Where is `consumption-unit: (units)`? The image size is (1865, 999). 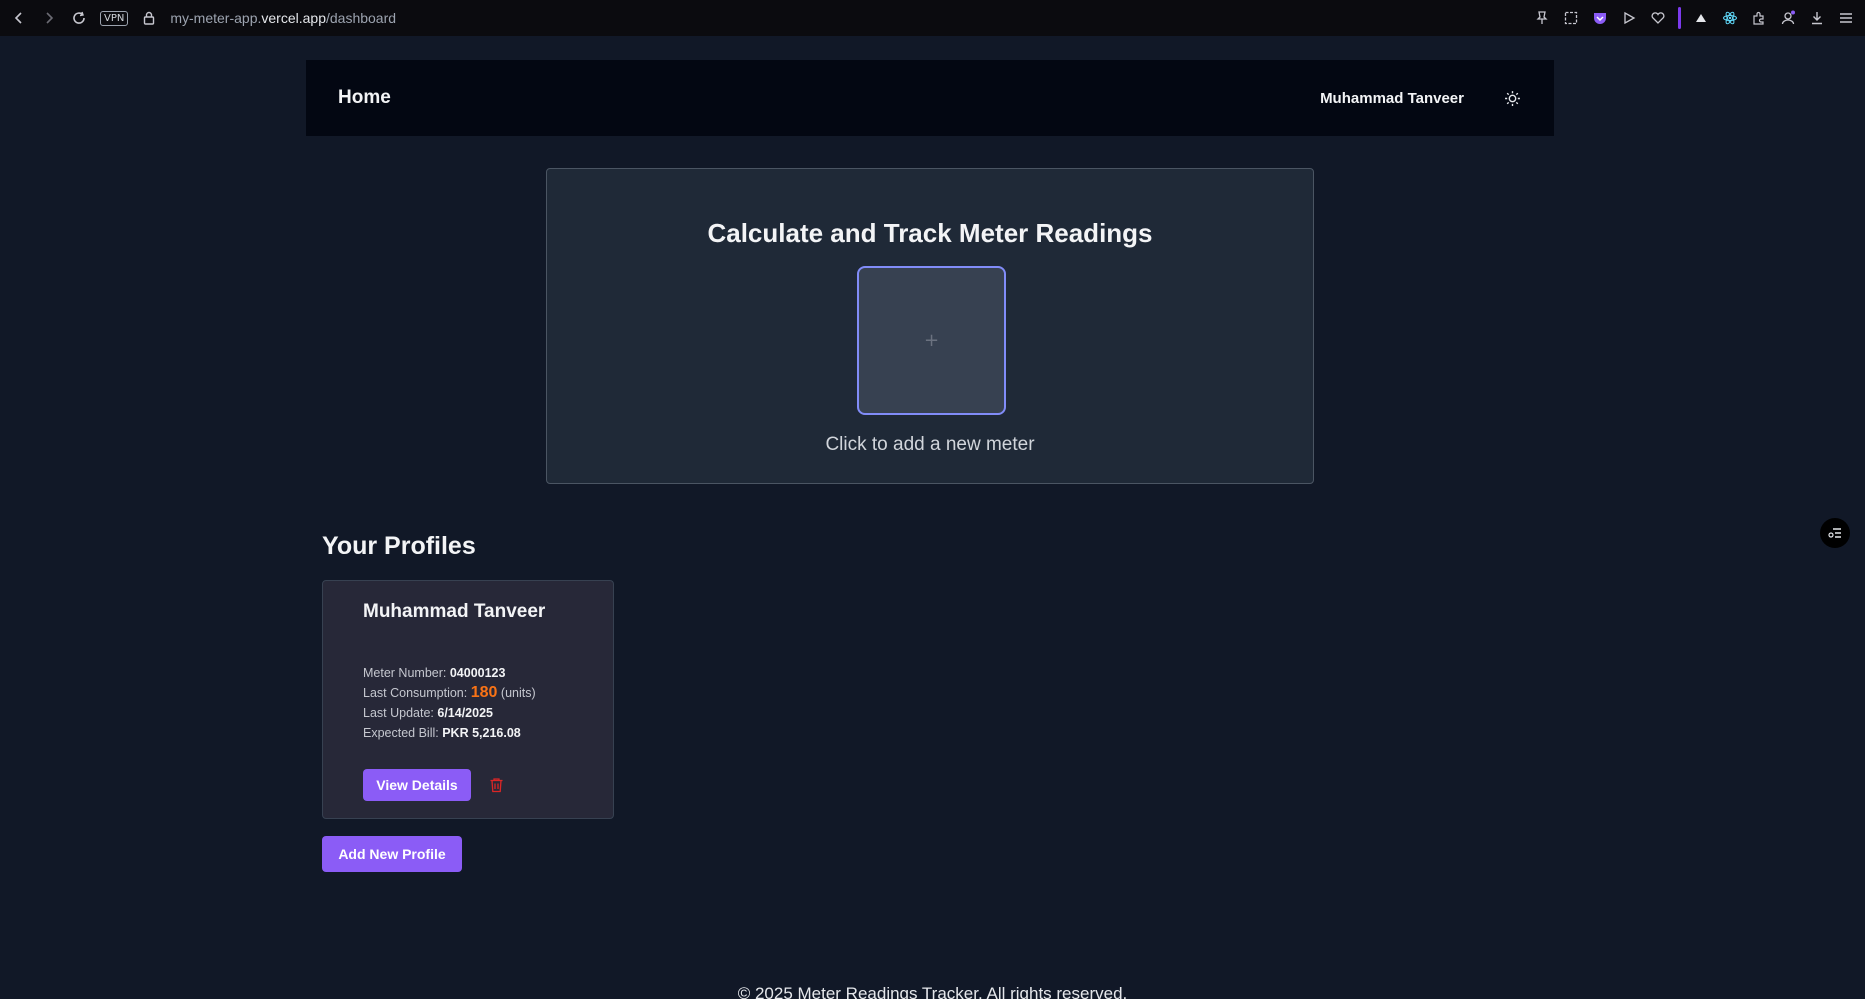
consumption-unit: (units) is located at coordinates (518, 693).